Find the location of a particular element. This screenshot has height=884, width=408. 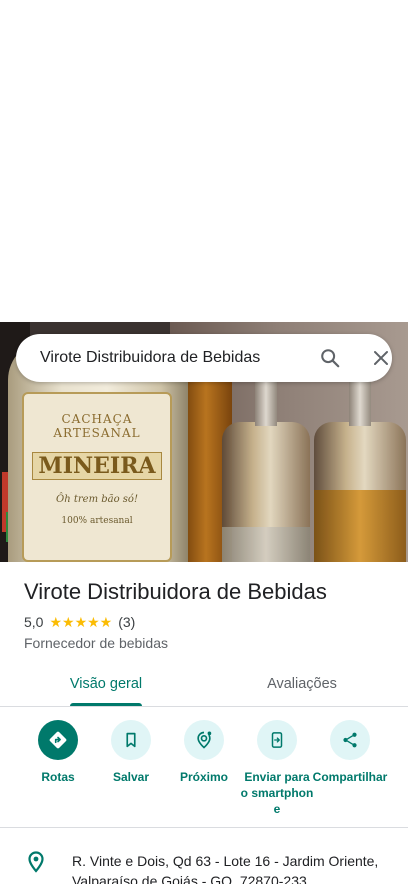

review-count: (3) is located at coordinates (126, 622).